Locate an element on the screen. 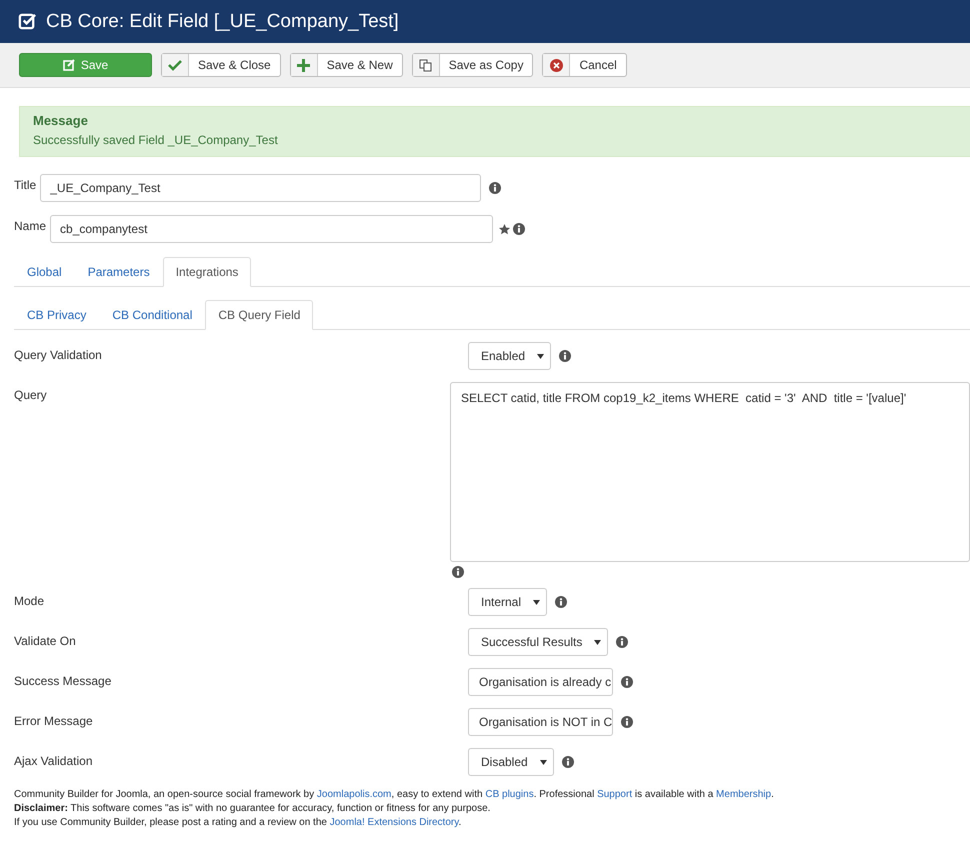 This screenshot has width=970, height=852. text-field: Organisation is already c is located at coordinates (540, 682).